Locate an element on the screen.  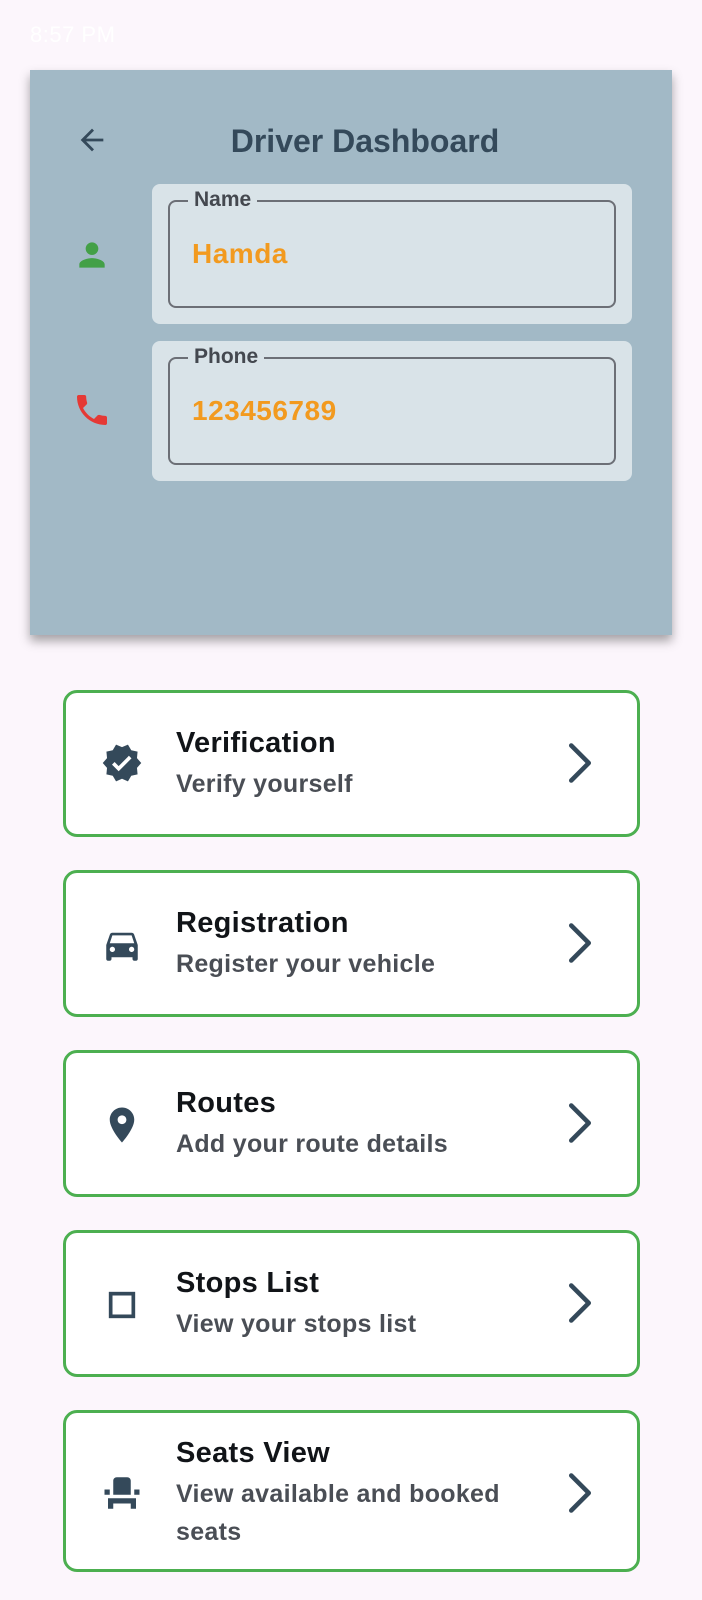
phone-field-value: 123456789 is located at coordinates (264, 410).